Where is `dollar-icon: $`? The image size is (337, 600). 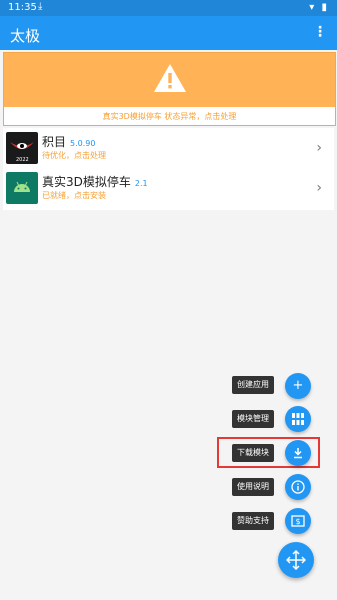 dollar-icon: $ is located at coordinates (298, 521).